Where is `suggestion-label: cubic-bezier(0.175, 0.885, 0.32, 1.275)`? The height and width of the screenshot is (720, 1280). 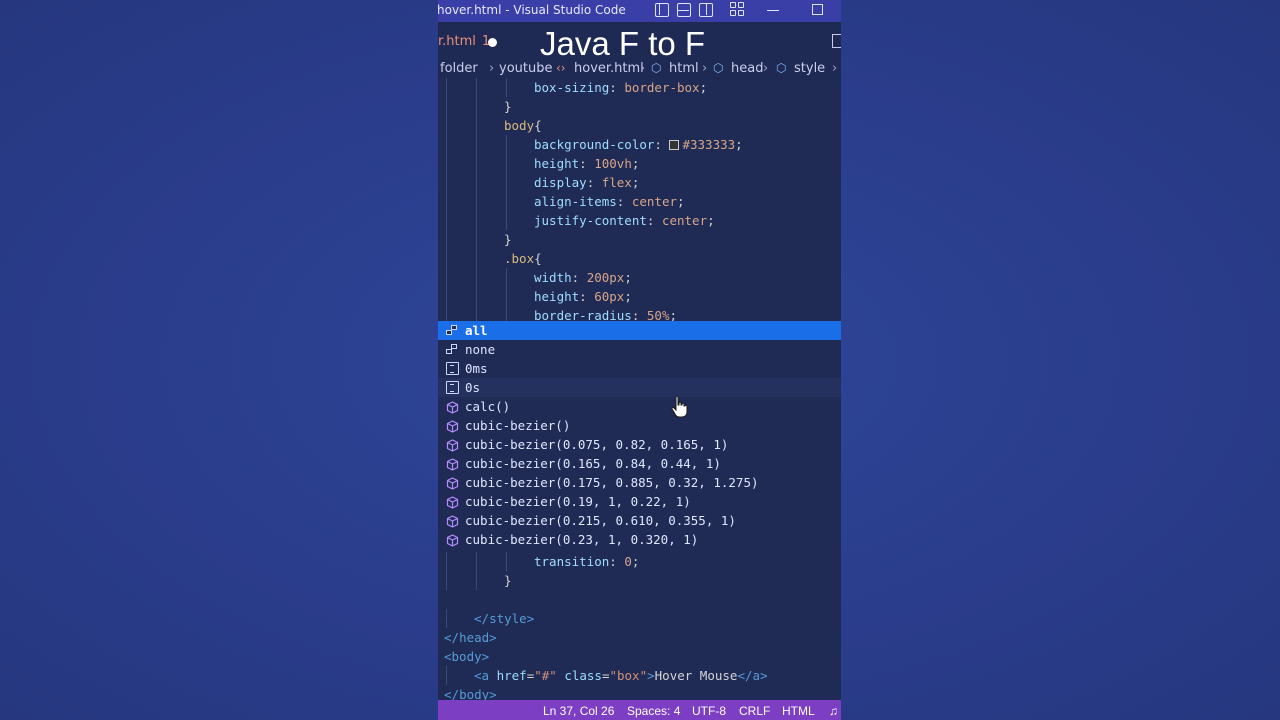 suggestion-label: cubic-bezier(0.175, 0.885, 0.32, 1.275) is located at coordinates (612, 482).